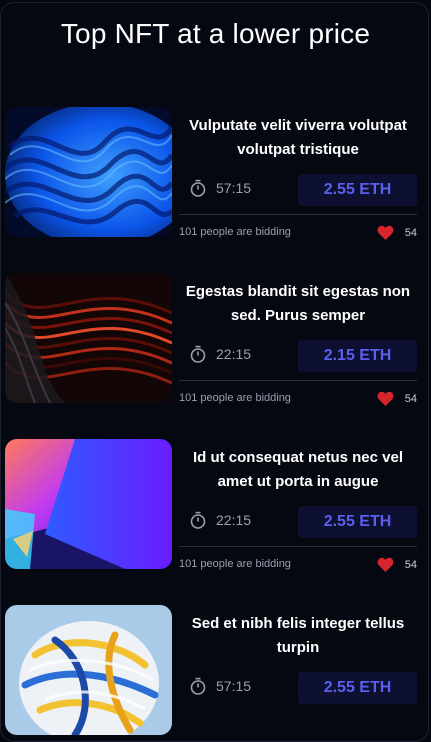 Image resolution: width=431 pixels, height=742 pixels. I want to click on paint-sphere-art-icon, so click(88, 670).